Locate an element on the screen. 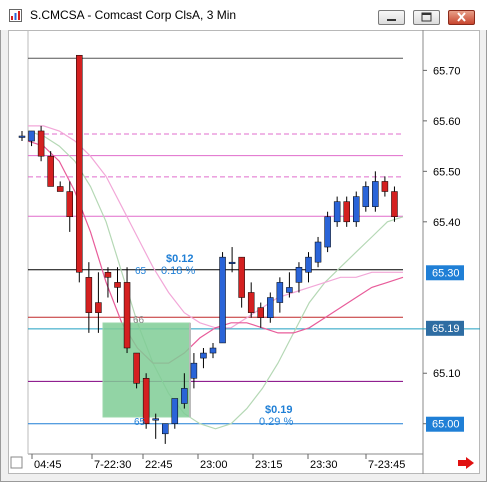 This screenshot has height=482, width=487. price-axis-labels: 65.70 65.60 65.50 65.40 65.10 65.00 is located at coordinates (442, 248).